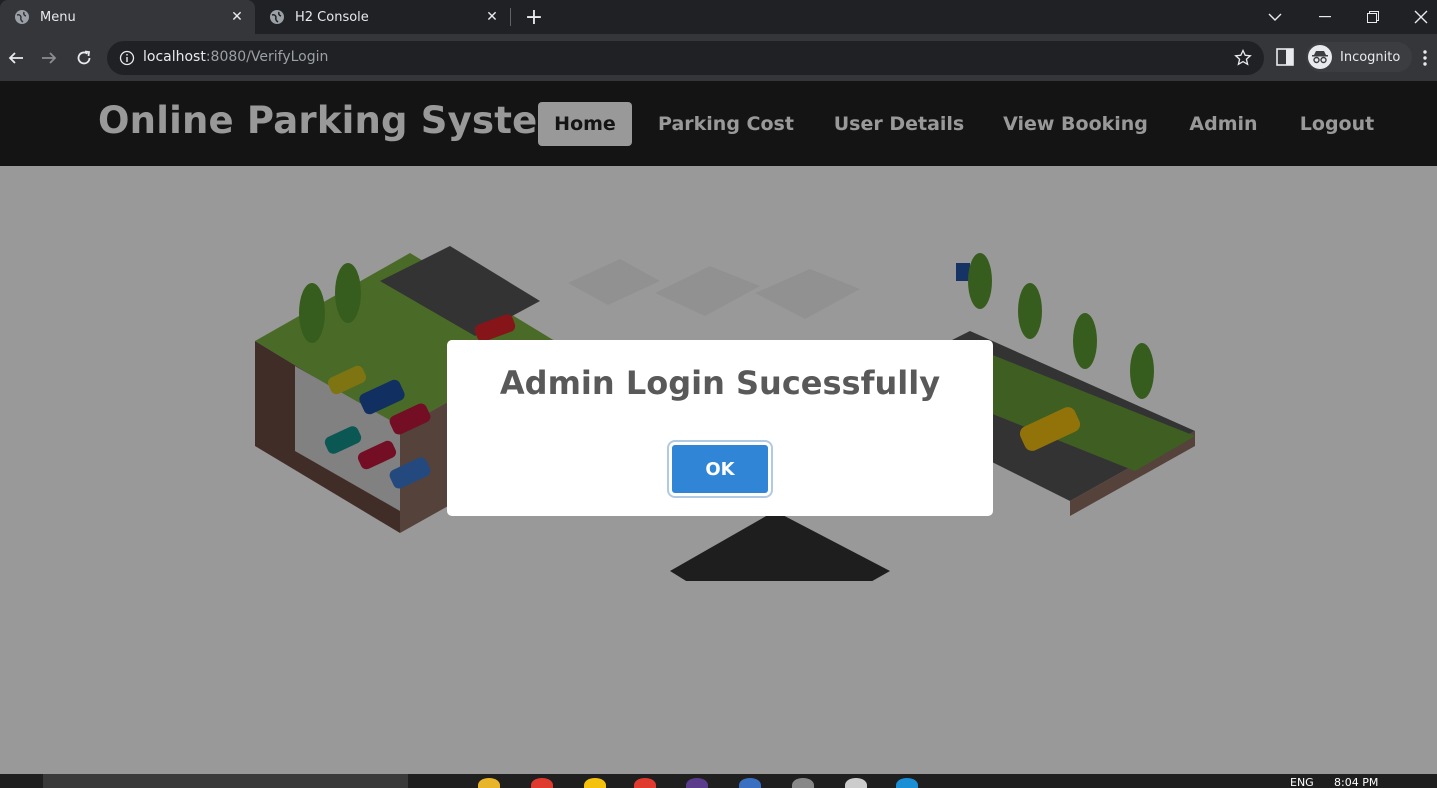  What do you see at coordinates (1370, 57) in the screenshot?
I see `profile-label: Incognito` at bounding box center [1370, 57].